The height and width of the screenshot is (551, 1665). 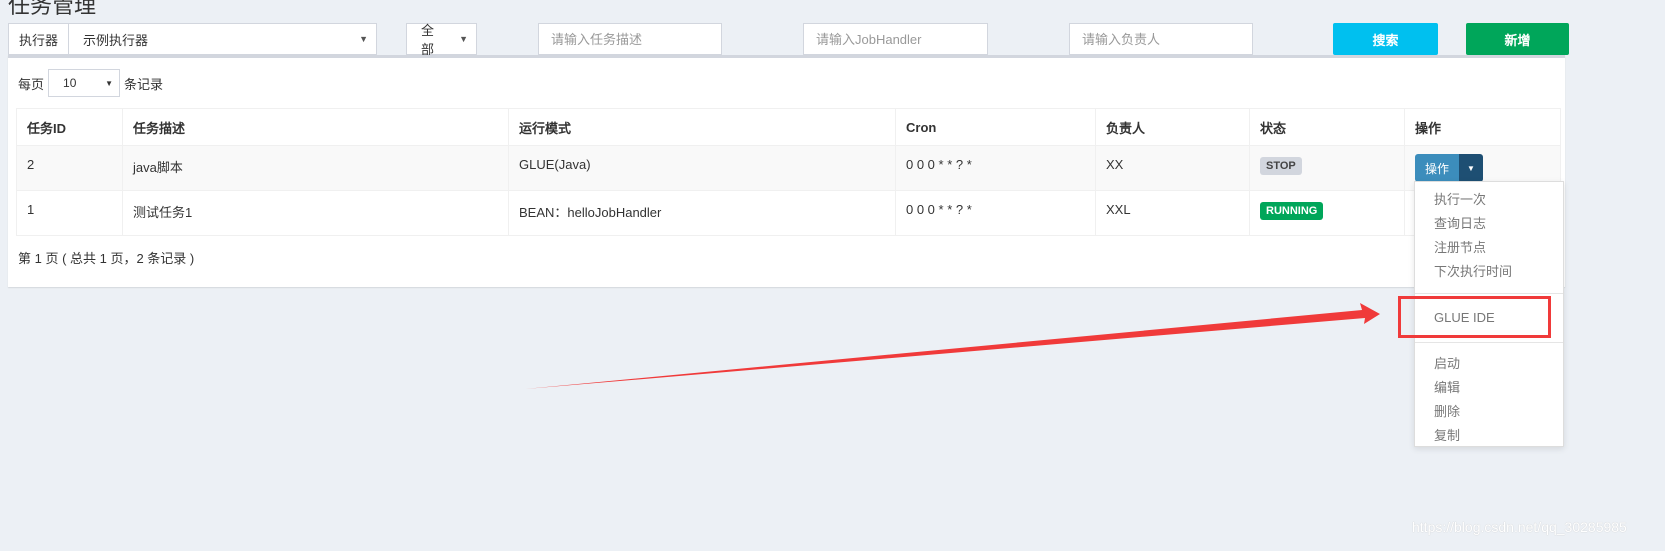 I want to click on annotation-arrow, so click(x=952, y=346).